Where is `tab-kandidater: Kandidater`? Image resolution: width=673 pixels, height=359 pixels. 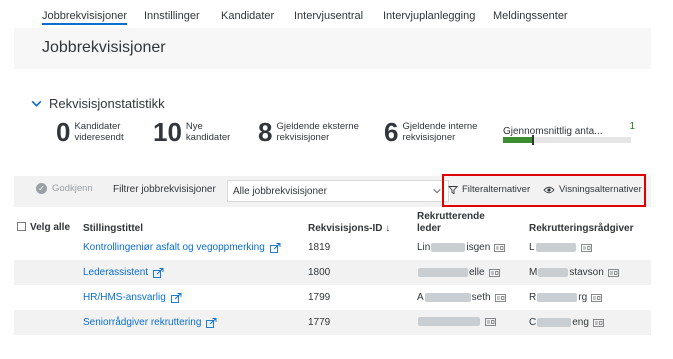 tab-kandidater: Kandidater is located at coordinates (247, 16).